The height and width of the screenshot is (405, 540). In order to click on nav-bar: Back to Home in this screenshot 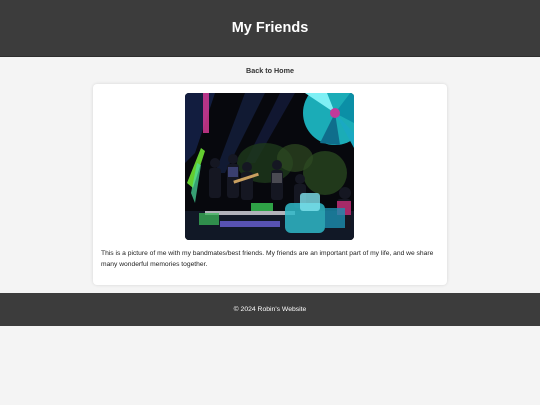, I will do `click(270, 70)`.